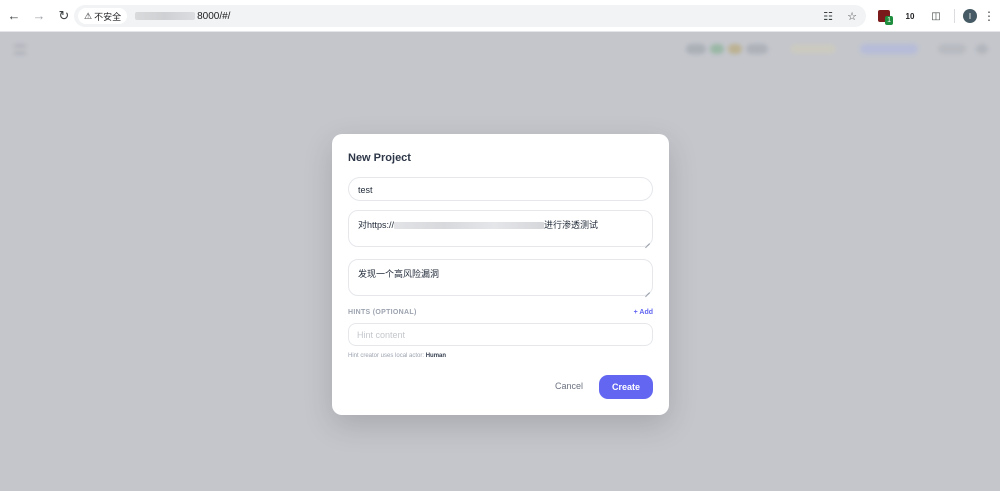 The width and height of the screenshot is (1000, 491). Describe the element at coordinates (470, 16) in the screenshot. I see `address-bar: ⚠ 不安全 8000/#/ ☷ ☆` at that location.